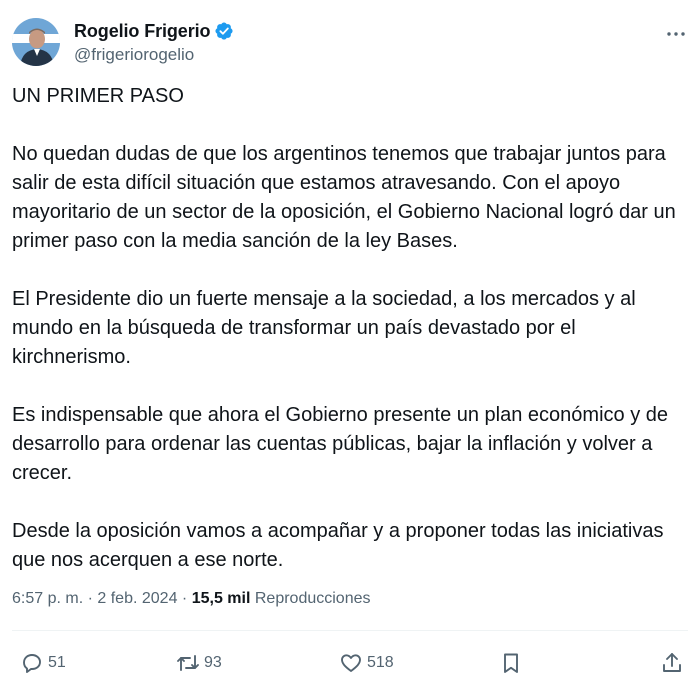 The image size is (700, 689). I want to click on reply-count: 51, so click(57, 662).